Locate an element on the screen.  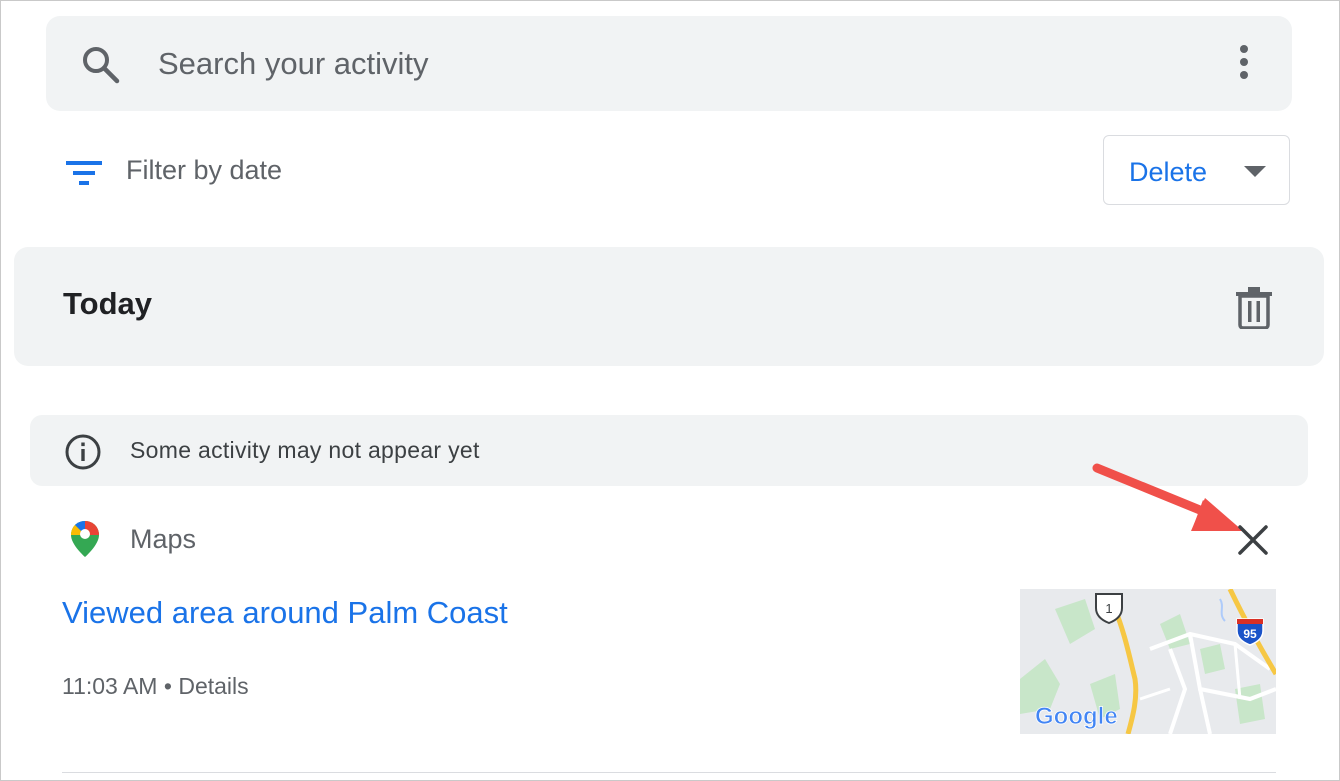
delete-button-label: Delete is located at coordinates (1168, 172).